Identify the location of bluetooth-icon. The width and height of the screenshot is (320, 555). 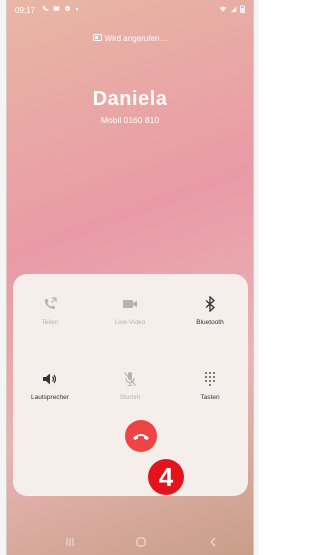
(210, 304).